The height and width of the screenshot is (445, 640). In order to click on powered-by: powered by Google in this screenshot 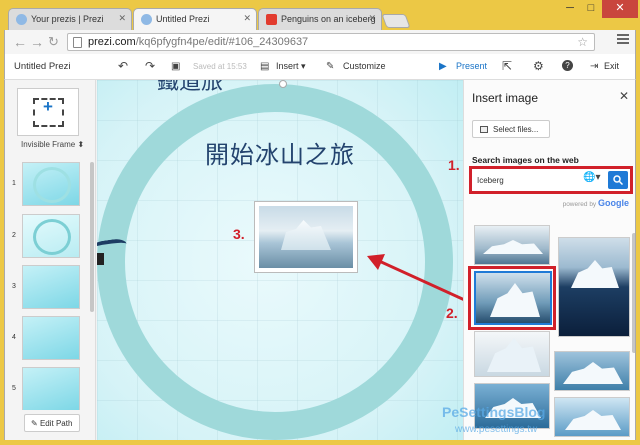, I will do `click(596, 203)`.